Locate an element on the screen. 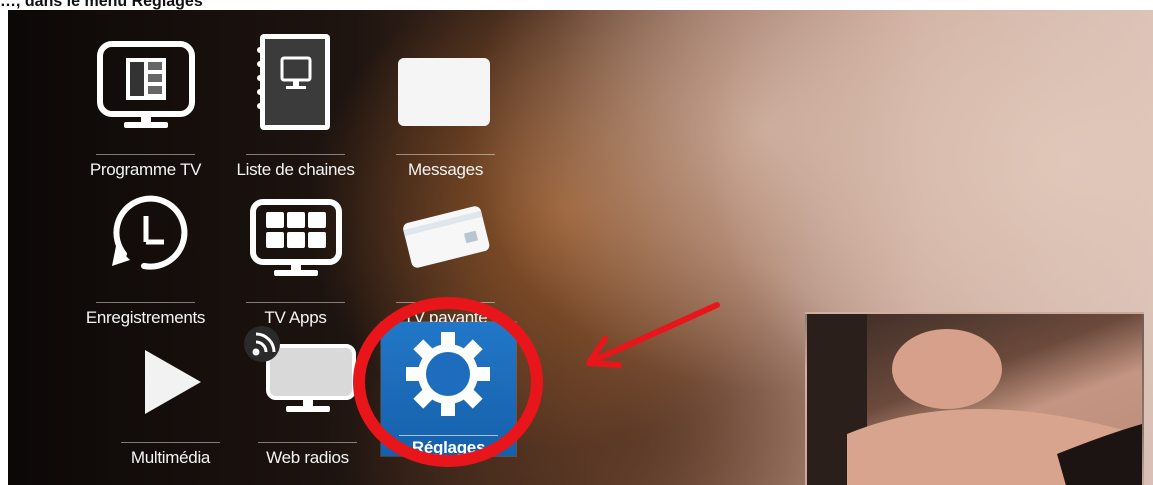 Image resolution: width=1153 pixels, height=485 pixels. menu-tile-liste-chaines: Liste de chaines is located at coordinates (295, 102).